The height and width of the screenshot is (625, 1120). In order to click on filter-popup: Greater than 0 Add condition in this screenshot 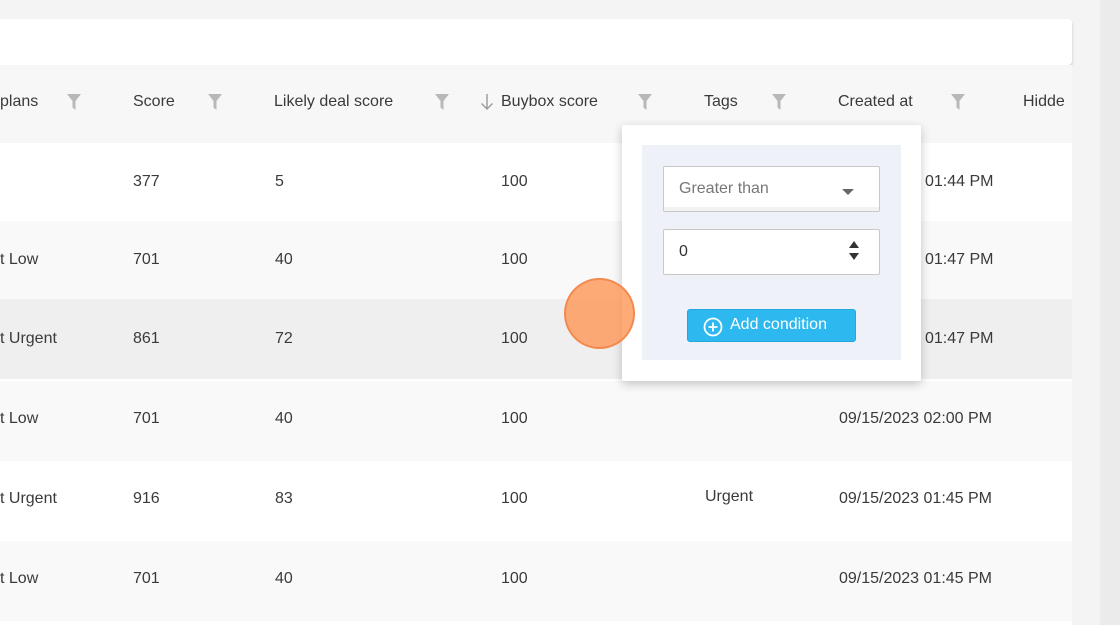, I will do `click(771, 253)`.